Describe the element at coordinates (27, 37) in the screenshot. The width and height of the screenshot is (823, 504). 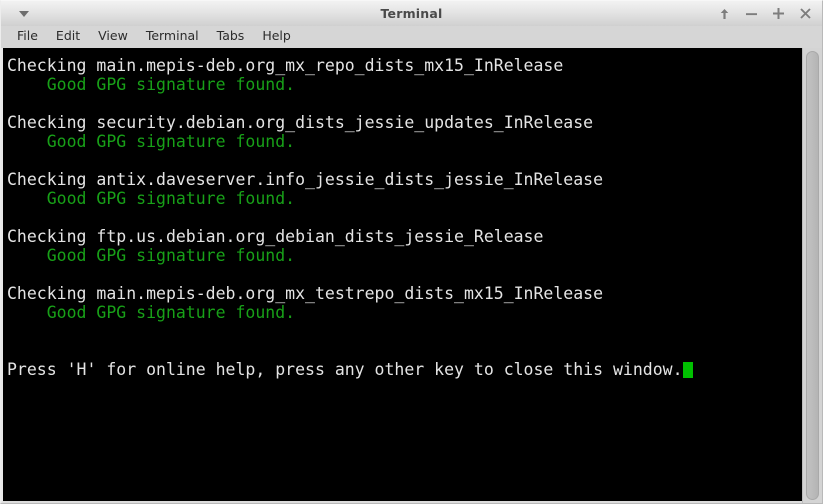
I see `menu-item-file: File` at that location.